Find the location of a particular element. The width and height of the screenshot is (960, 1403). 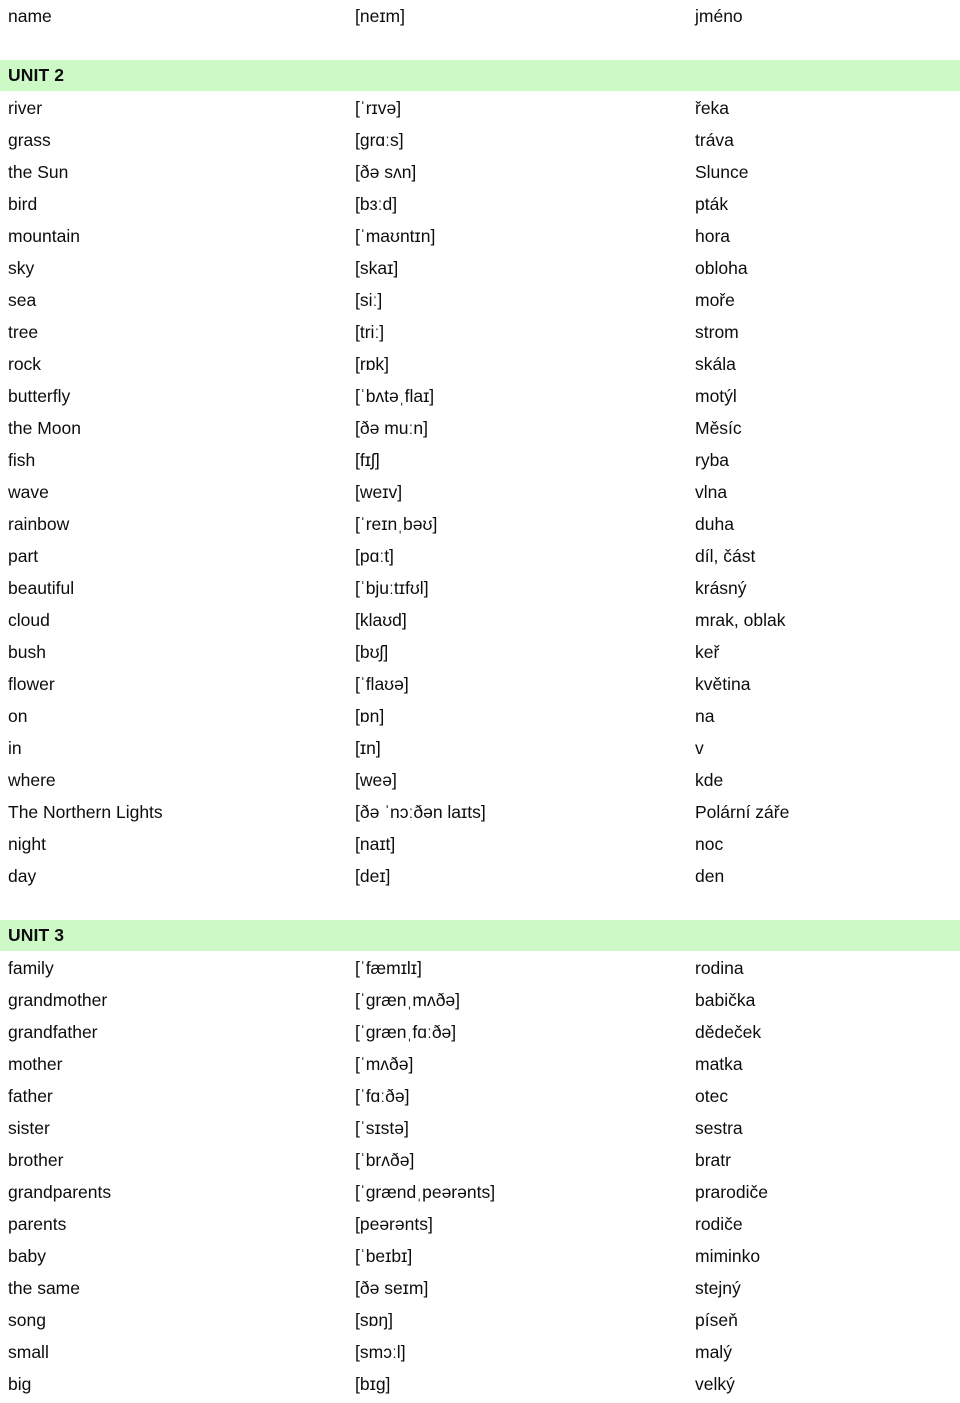

vocabulary-row: fish [fɪʃ] ryba is located at coordinates (480, 460).